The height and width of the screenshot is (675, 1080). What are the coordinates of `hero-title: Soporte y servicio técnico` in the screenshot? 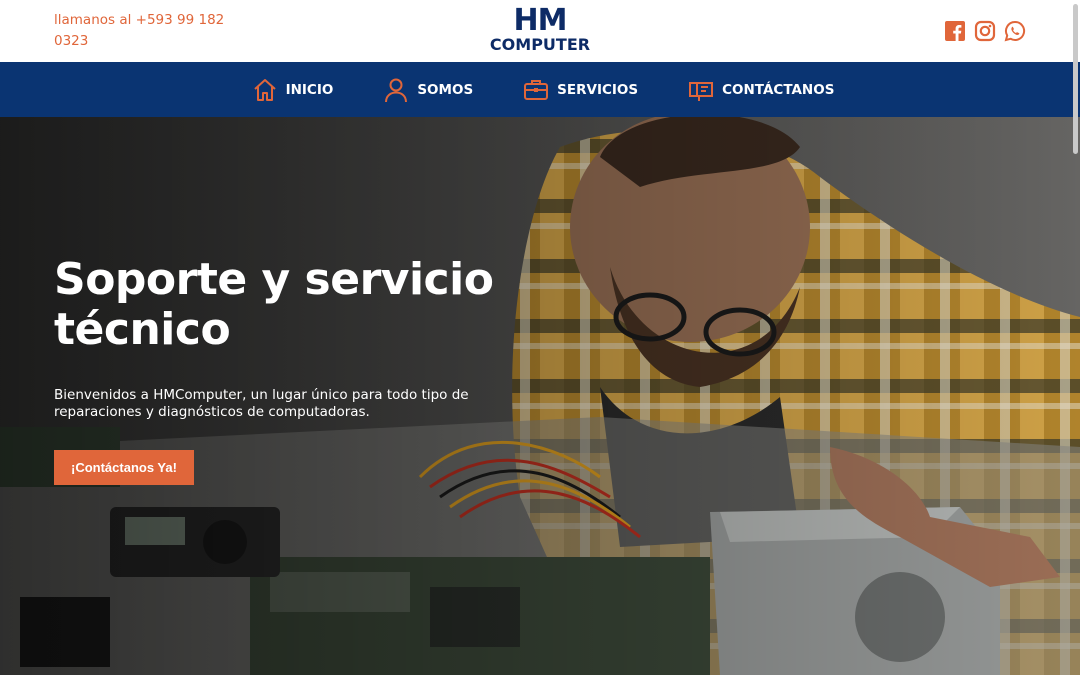 It's located at (274, 304).